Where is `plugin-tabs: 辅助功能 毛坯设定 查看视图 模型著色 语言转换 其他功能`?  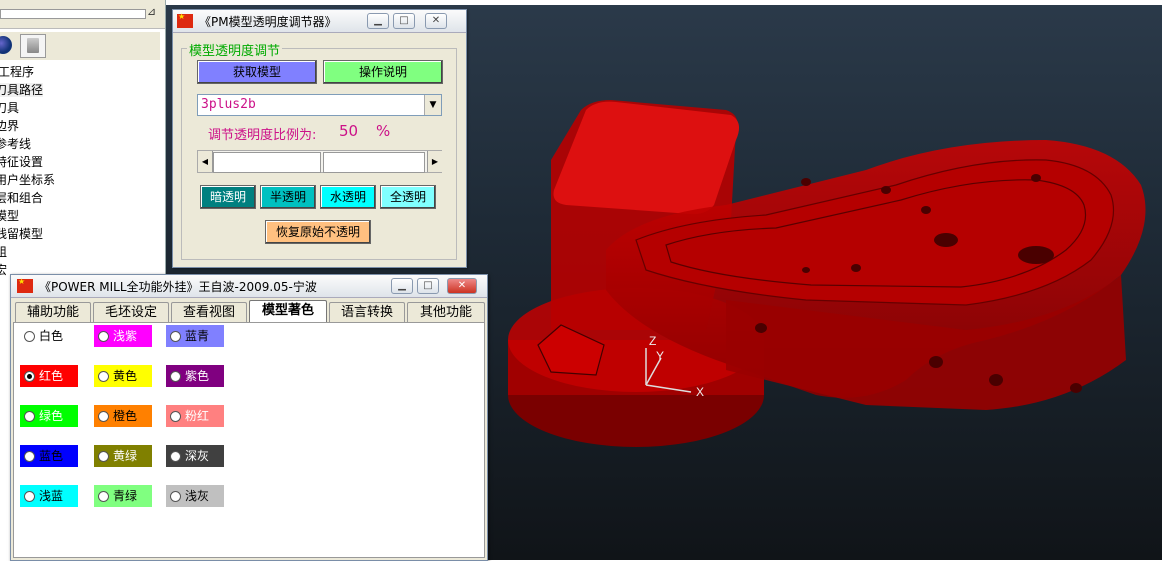 plugin-tabs: 辅助功能 毛坯设定 查看视图 模型著色 语言转换 其他功能 is located at coordinates (249, 311).